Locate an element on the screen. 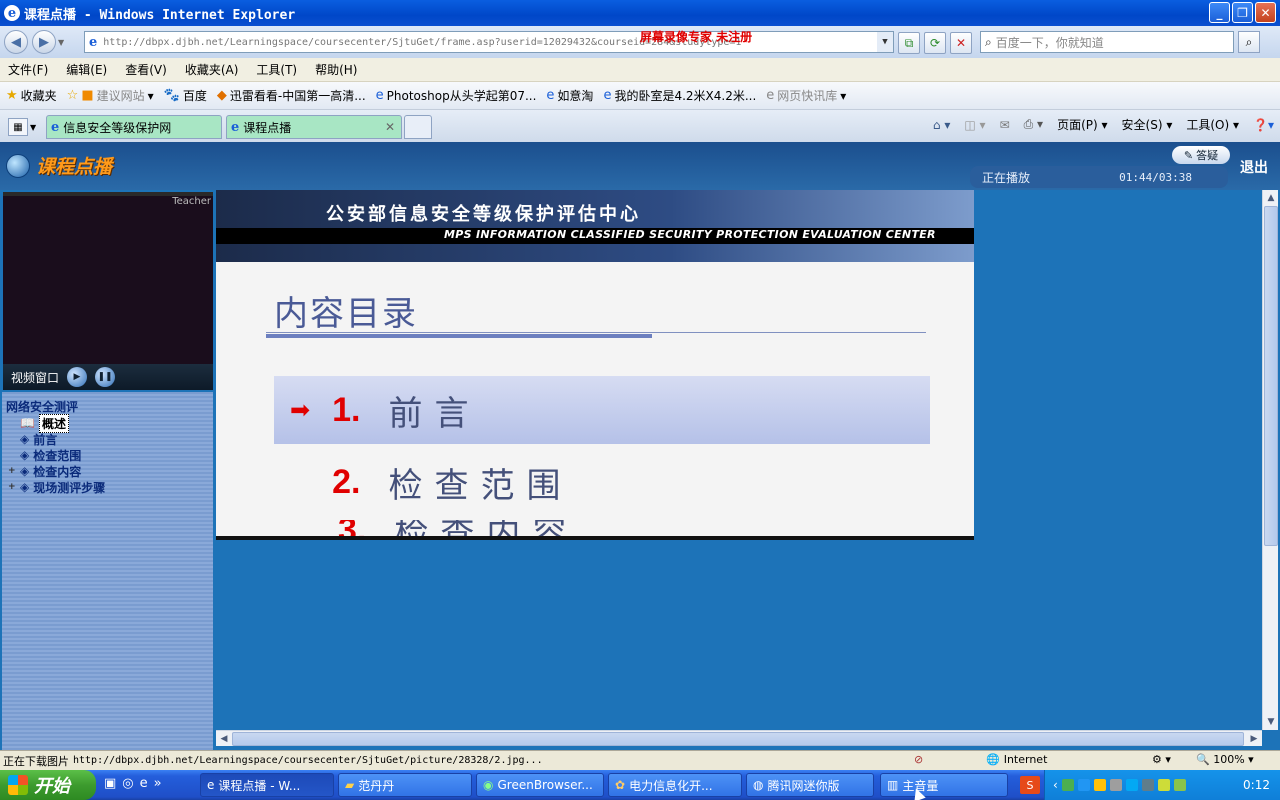  protected-mode-icon: ⚙ ▾ is located at coordinates (1161, 759).